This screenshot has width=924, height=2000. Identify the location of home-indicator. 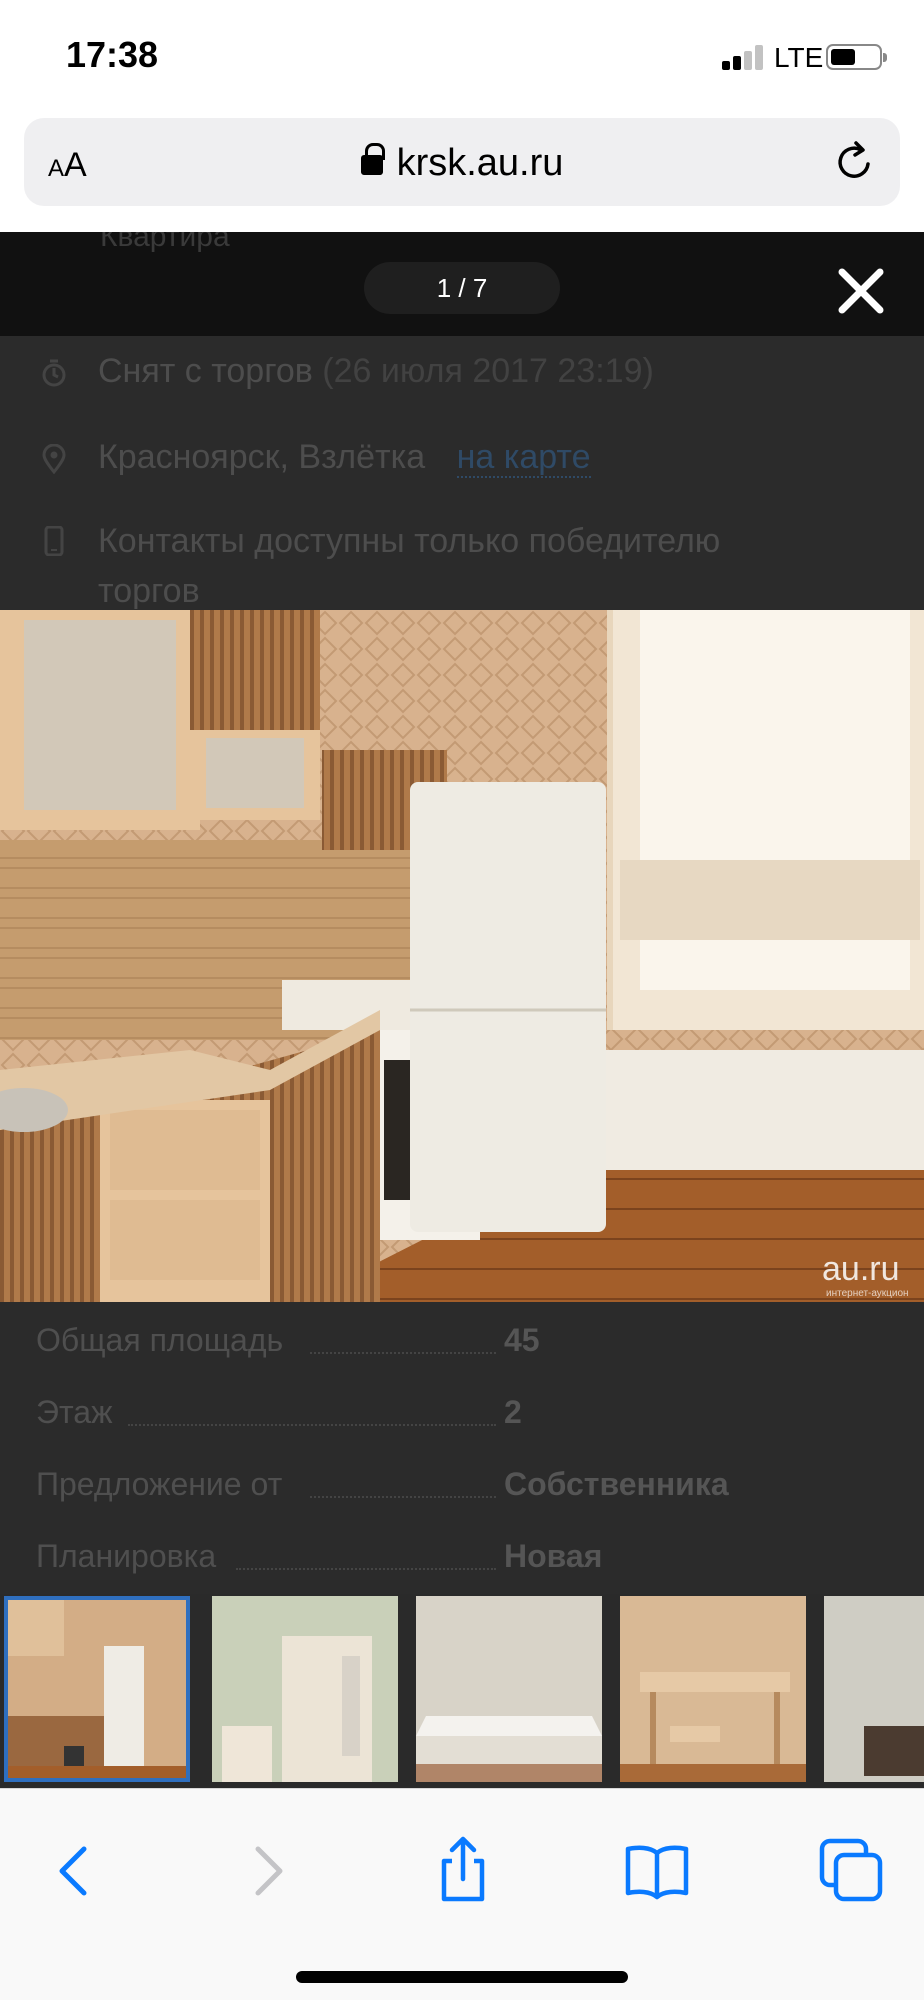
(462, 1977).